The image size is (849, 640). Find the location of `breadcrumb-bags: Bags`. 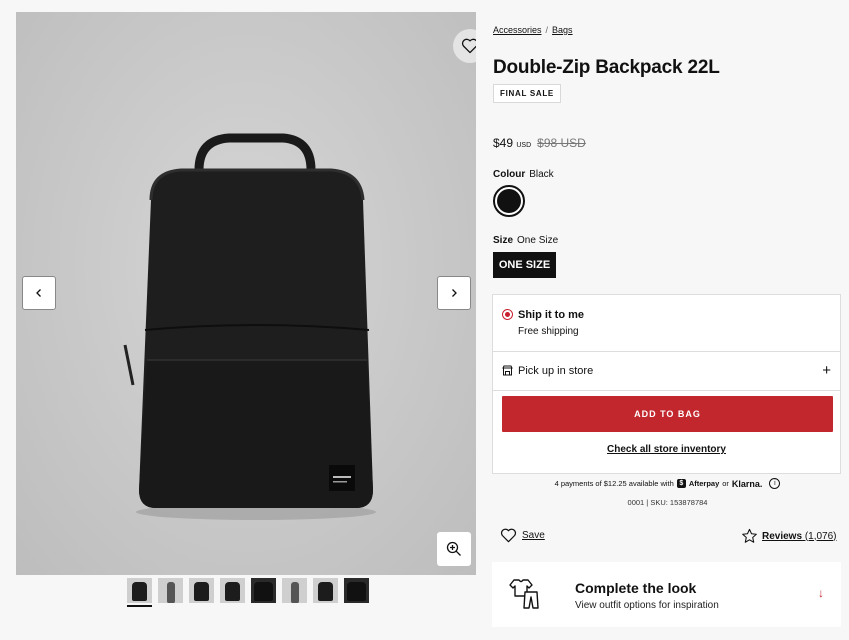

breadcrumb-bags: Bags is located at coordinates (562, 30).